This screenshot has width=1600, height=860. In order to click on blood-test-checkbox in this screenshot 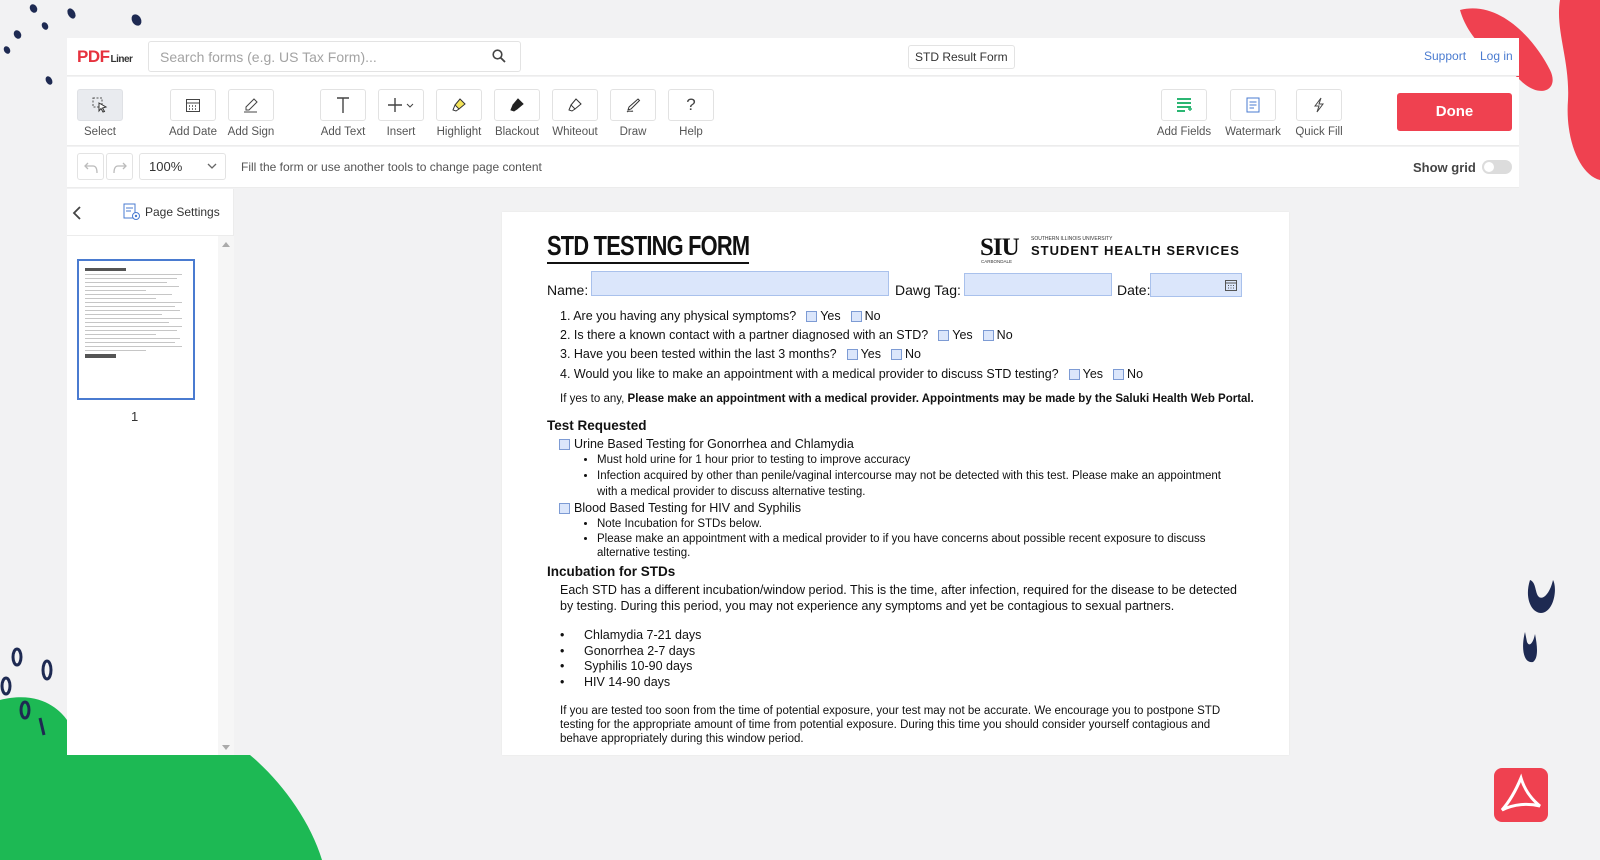, I will do `click(564, 508)`.